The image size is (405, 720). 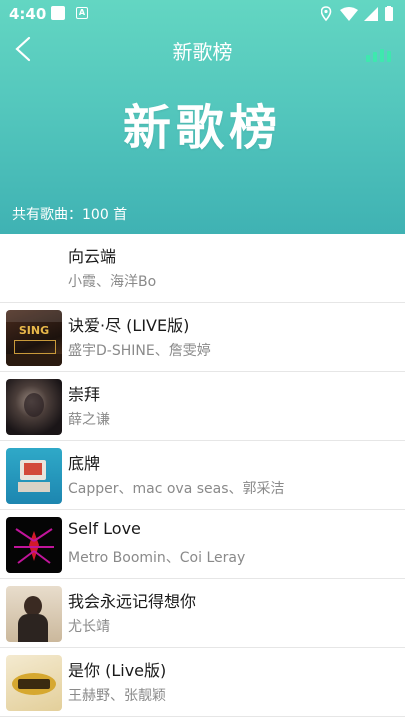 I want to click on song-artist: 薛之谦, so click(x=89, y=420).